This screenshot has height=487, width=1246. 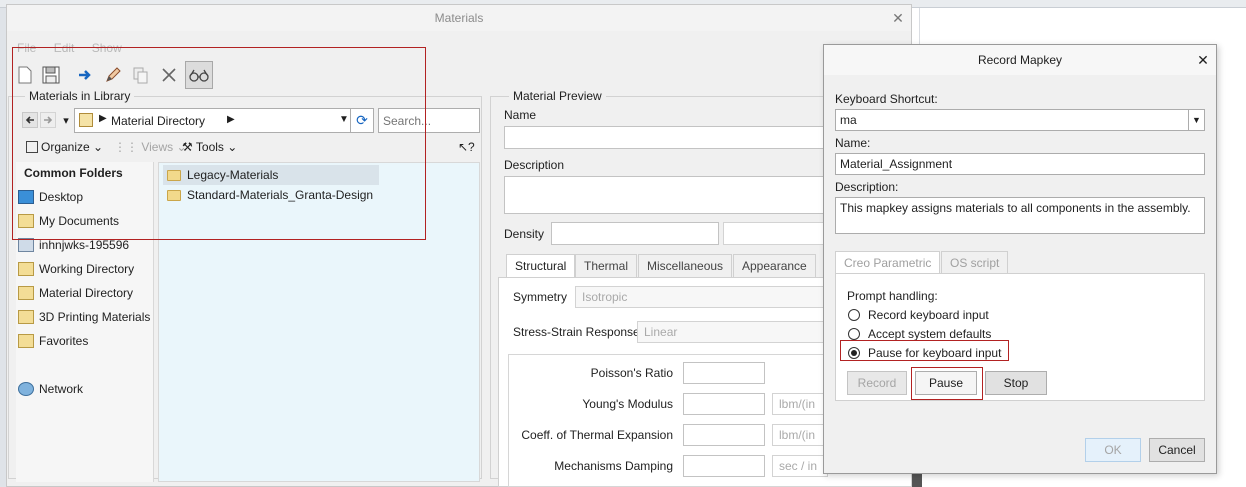 I want to click on ok-button: OK, so click(x=1113, y=450).